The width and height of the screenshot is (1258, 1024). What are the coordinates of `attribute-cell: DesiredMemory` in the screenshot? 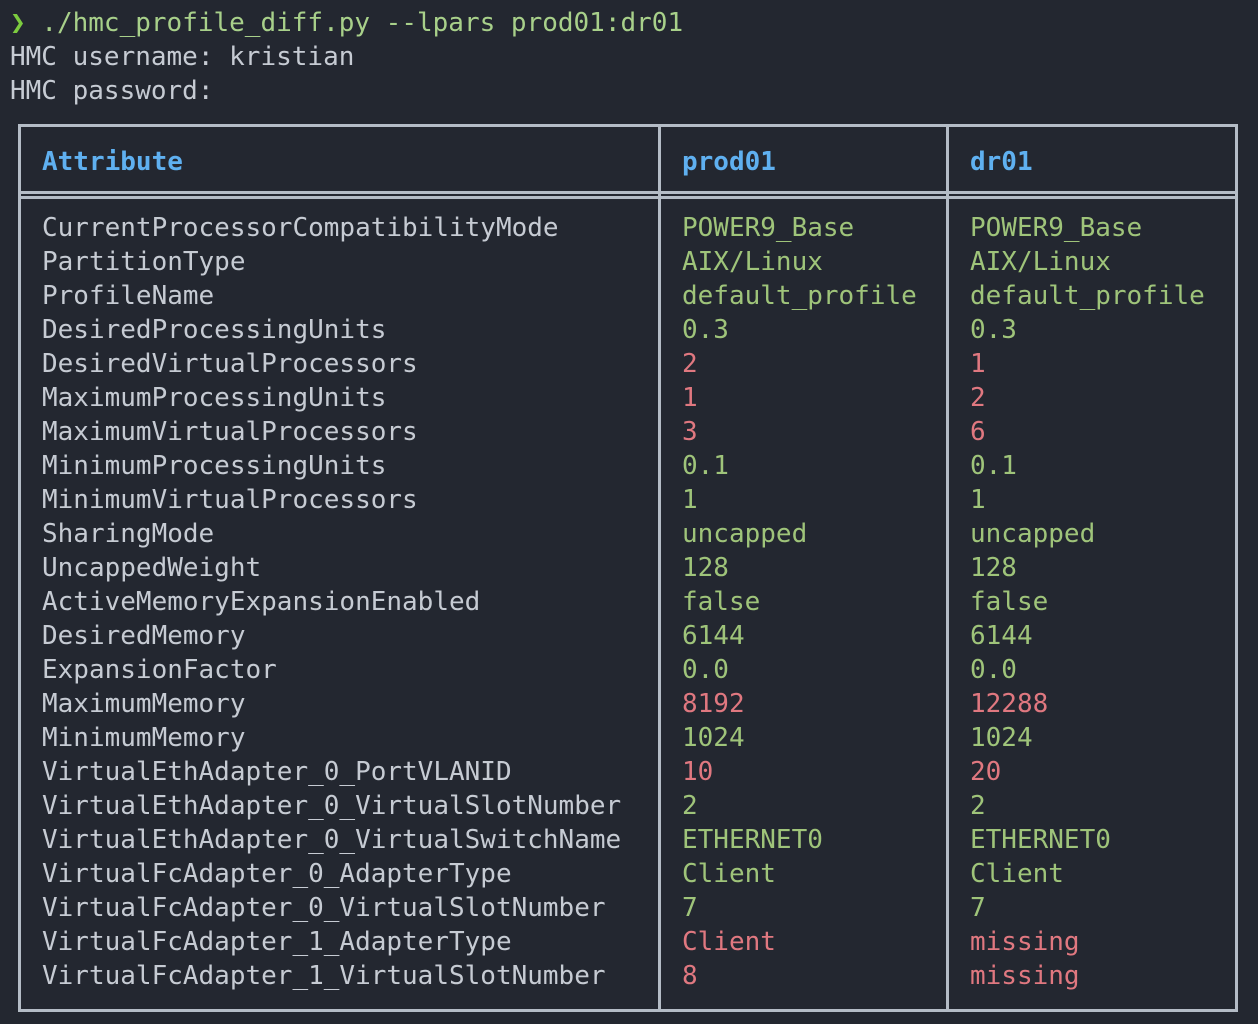 It's located at (144, 636).